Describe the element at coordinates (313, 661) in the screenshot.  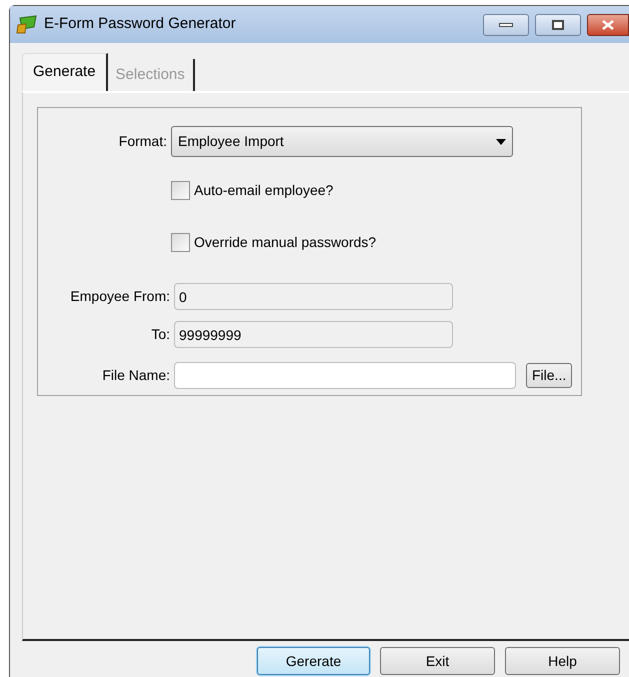
I see `dialog-button: Gererate` at that location.